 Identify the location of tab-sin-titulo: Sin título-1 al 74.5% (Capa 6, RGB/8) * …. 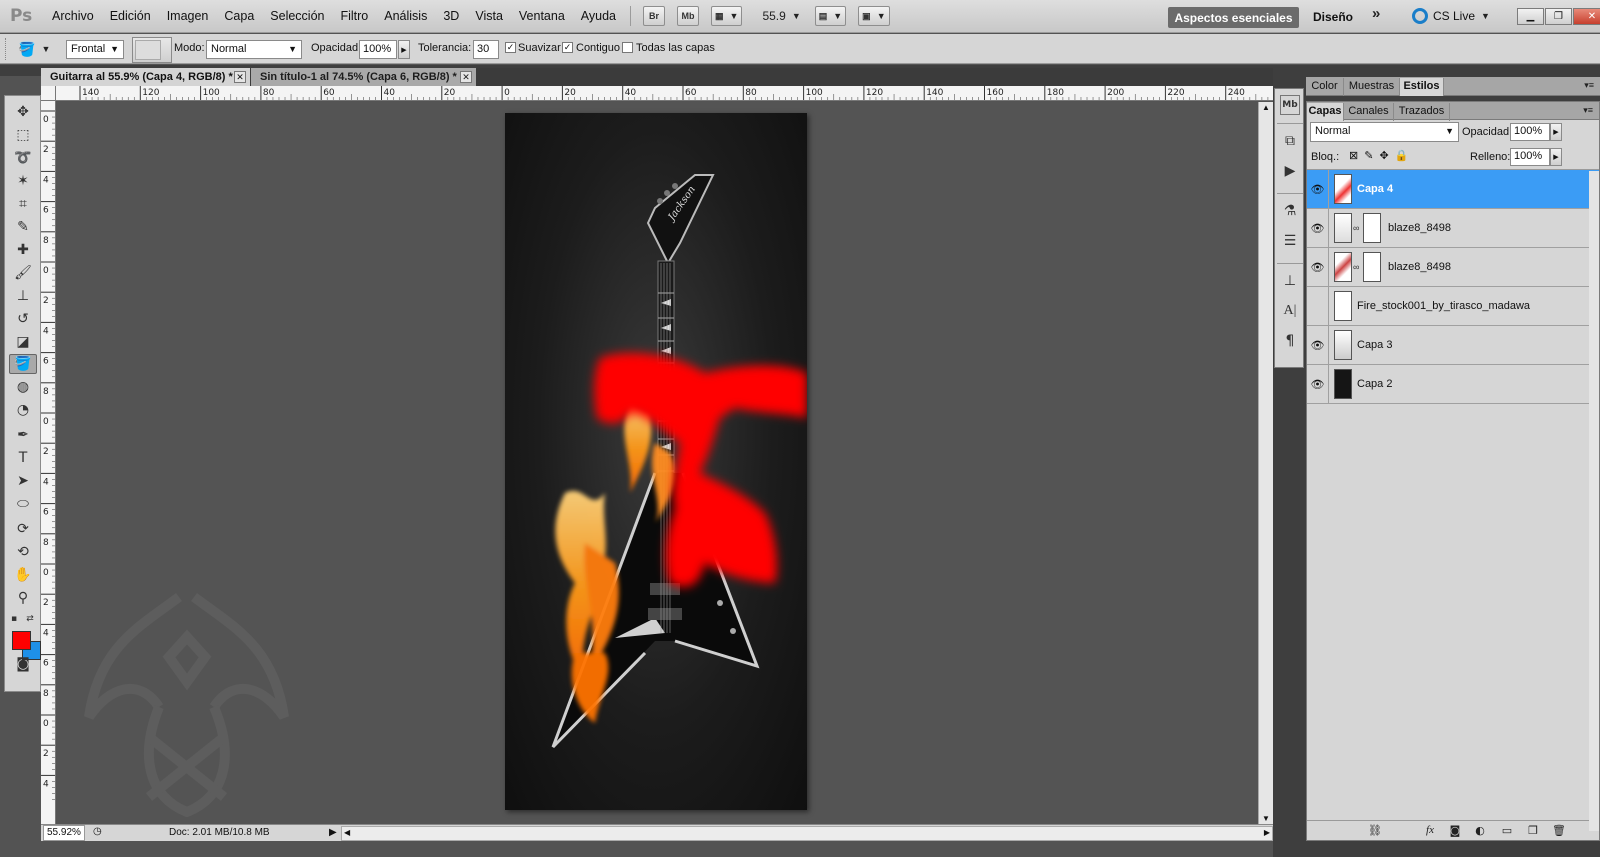
(363, 77).